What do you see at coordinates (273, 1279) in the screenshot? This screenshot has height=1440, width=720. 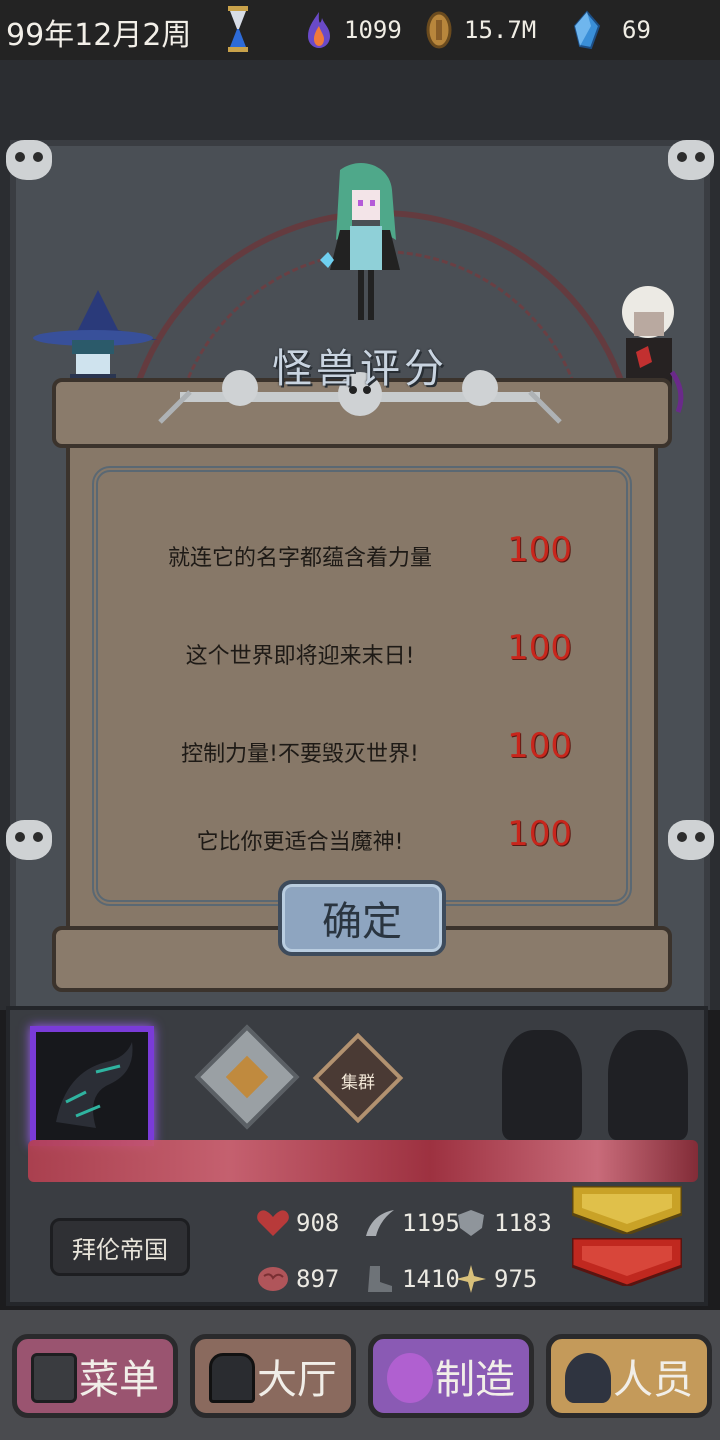 I see `brain-icon` at bounding box center [273, 1279].